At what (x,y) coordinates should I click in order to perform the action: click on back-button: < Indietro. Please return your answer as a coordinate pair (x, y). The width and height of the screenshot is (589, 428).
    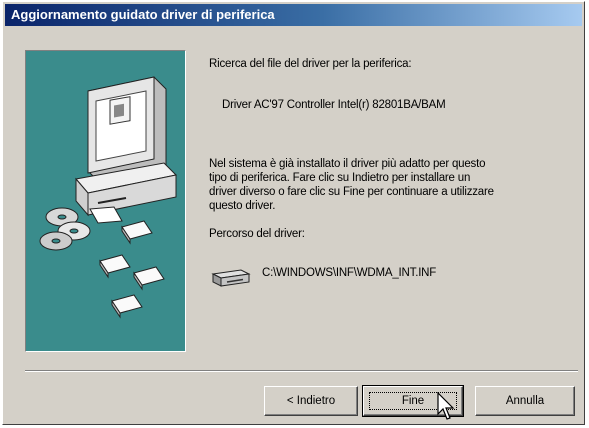
    Looking at the image, I should click on (311, 401).